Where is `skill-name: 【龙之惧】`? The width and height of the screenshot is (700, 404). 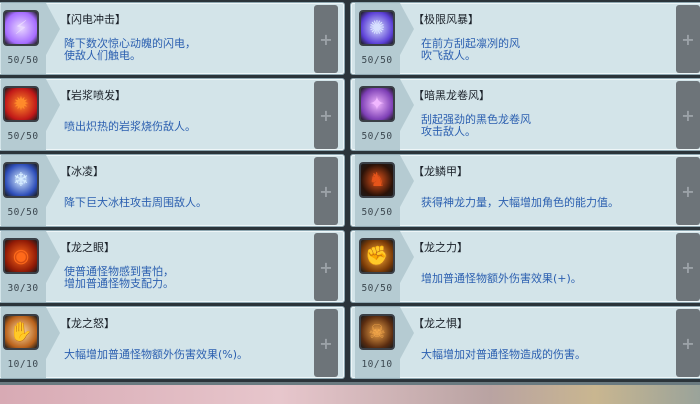 skill-name: 【龙之惧】 is located at coordinates (440, 323).